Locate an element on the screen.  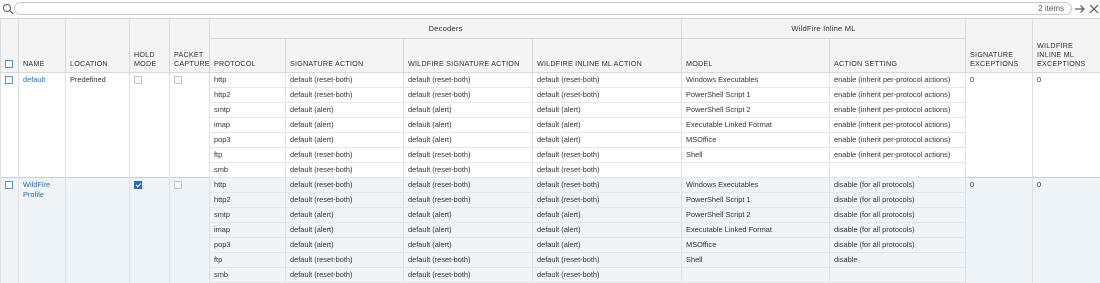
wildfire-ml-exceptions-count: 0 is located at coordinates (1066, 230).